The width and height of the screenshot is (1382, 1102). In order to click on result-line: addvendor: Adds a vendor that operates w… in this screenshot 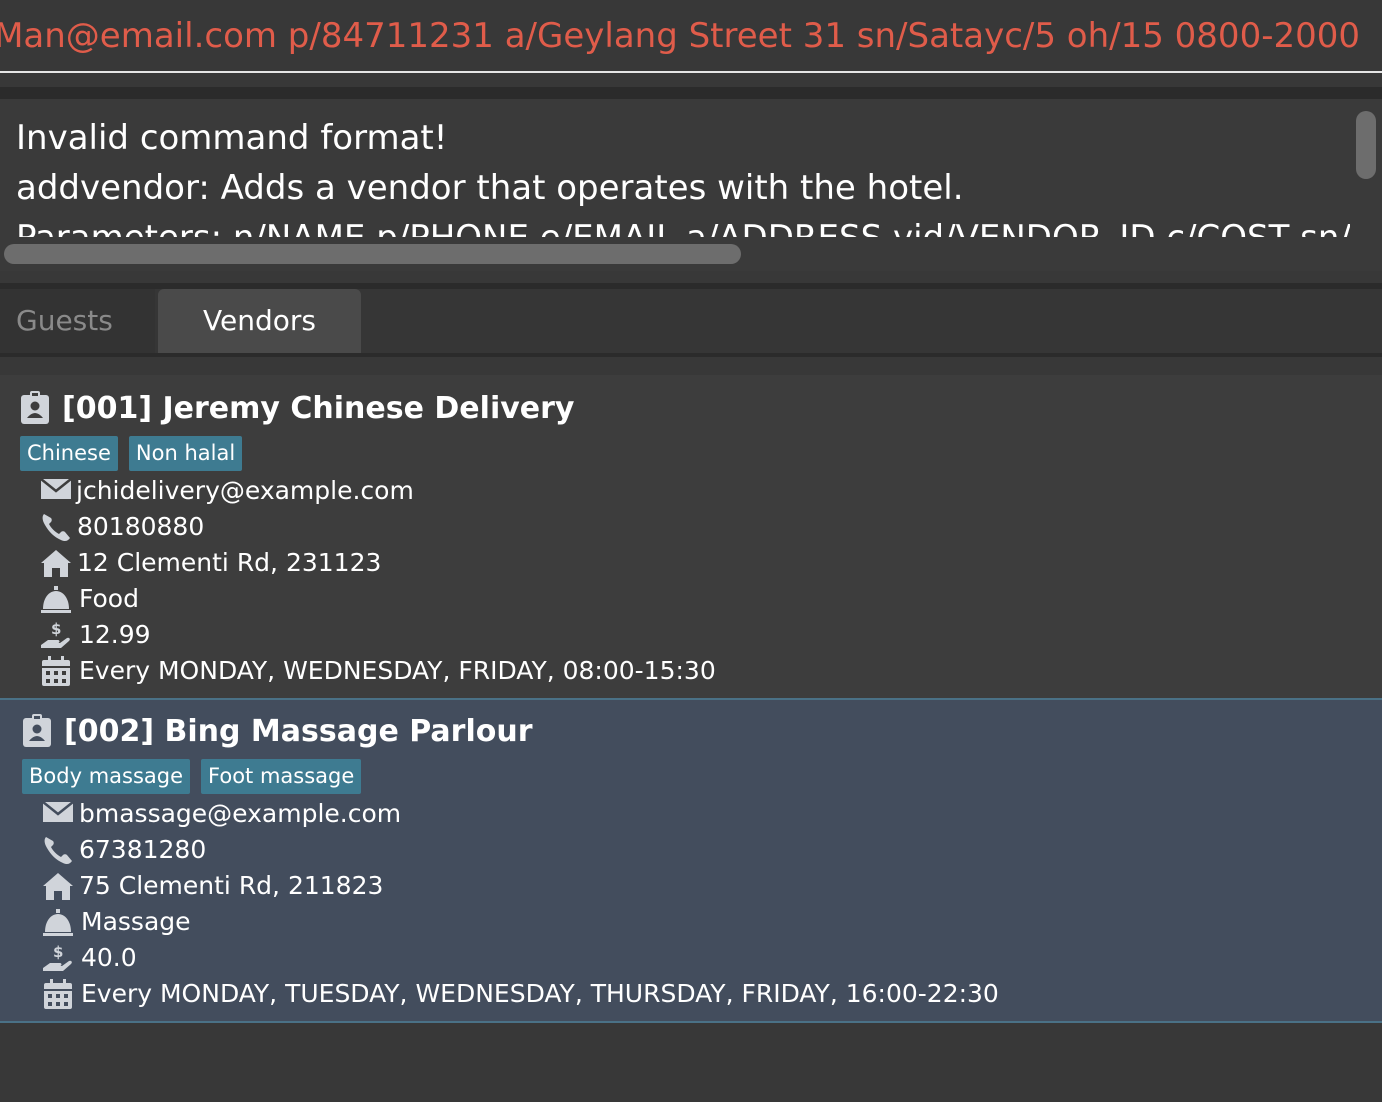, I will do `click(490, 188)`.